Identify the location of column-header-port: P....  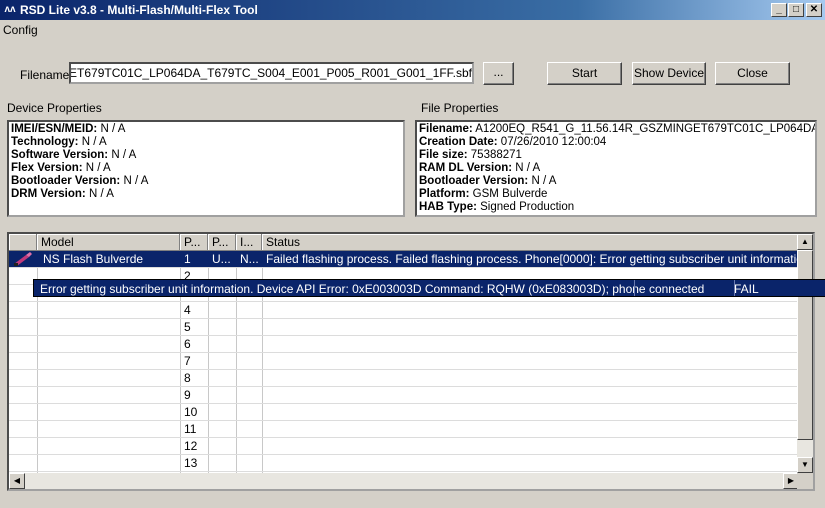
(194, 242).